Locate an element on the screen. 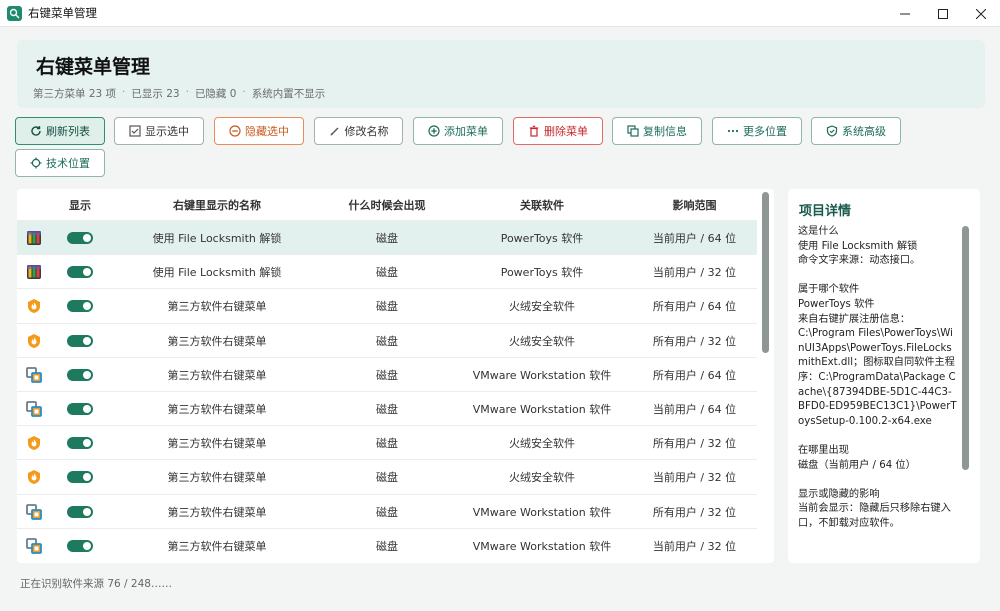 Image resolution: width=1000 pixels, height=611 pixels. rename-button: 修改名称 is located at coordinates (358, 131).